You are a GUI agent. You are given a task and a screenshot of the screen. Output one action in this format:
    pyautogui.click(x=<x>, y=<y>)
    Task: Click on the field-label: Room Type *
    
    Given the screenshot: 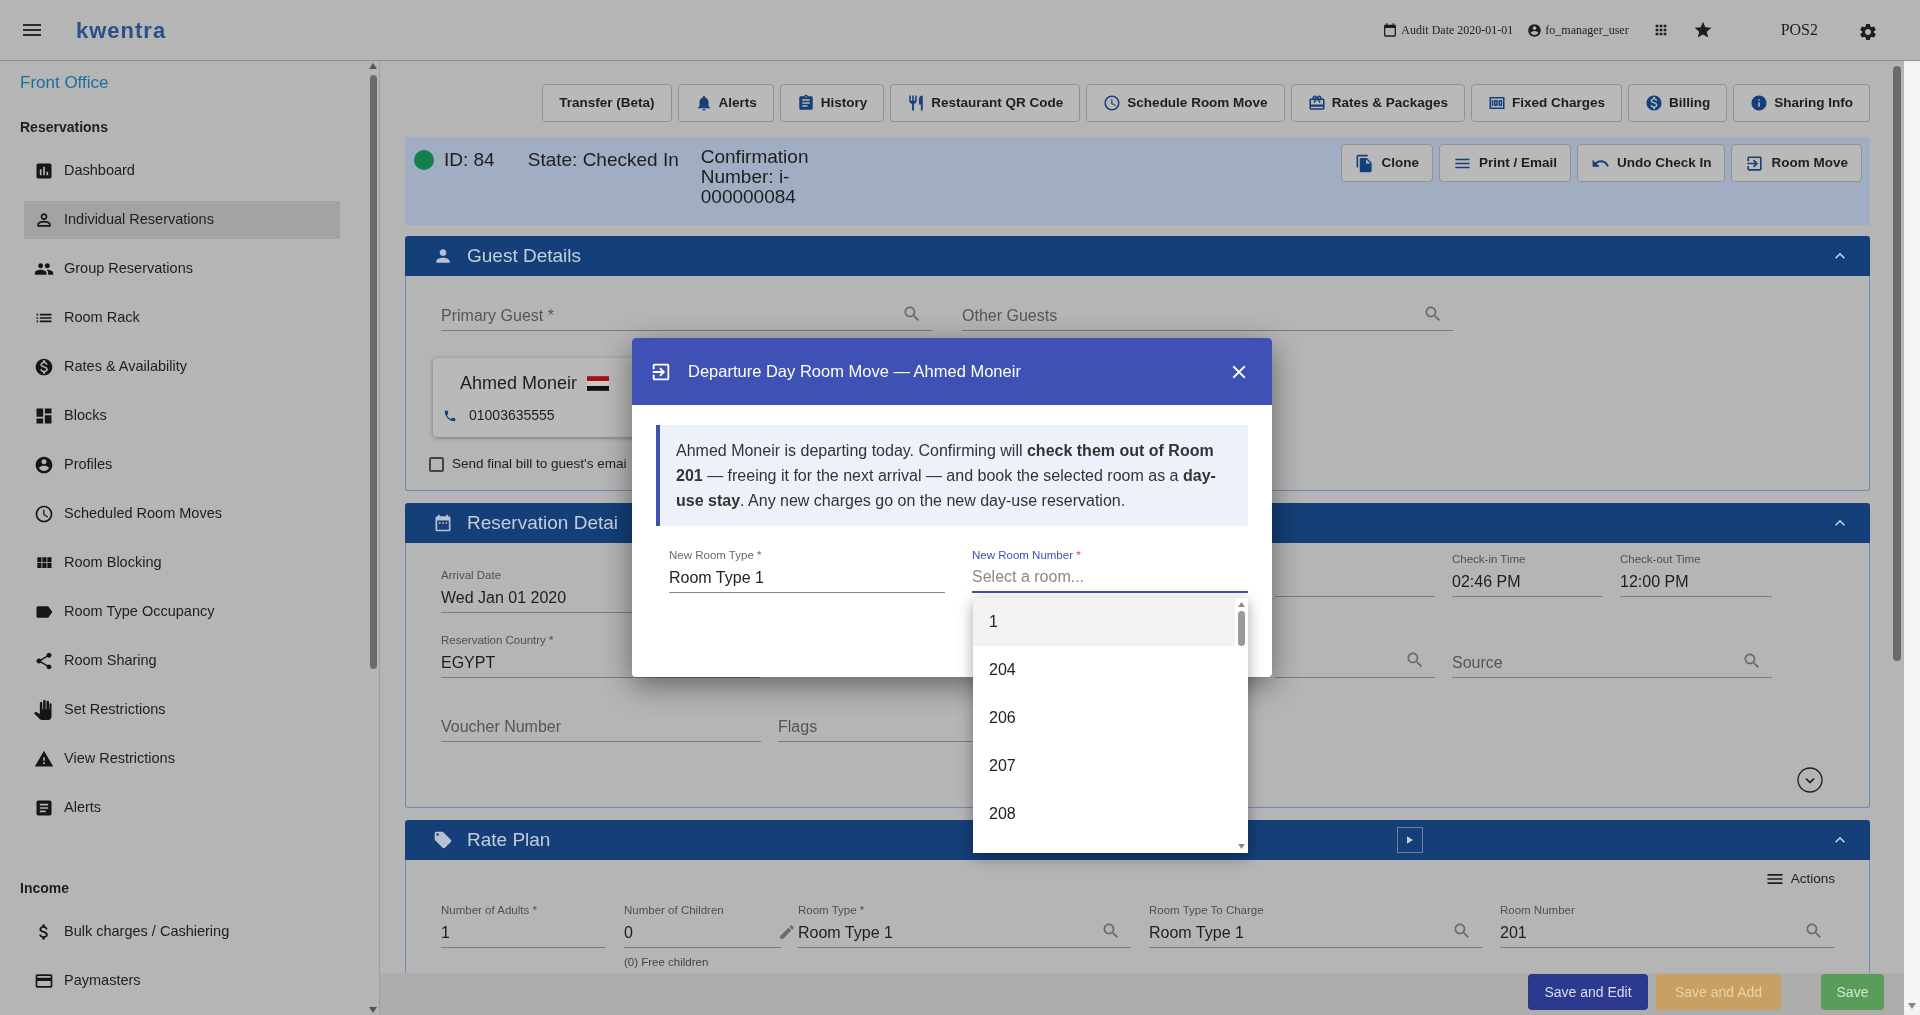 What is the action you would take?
    pyautogui.click(x=831, y=911)
    